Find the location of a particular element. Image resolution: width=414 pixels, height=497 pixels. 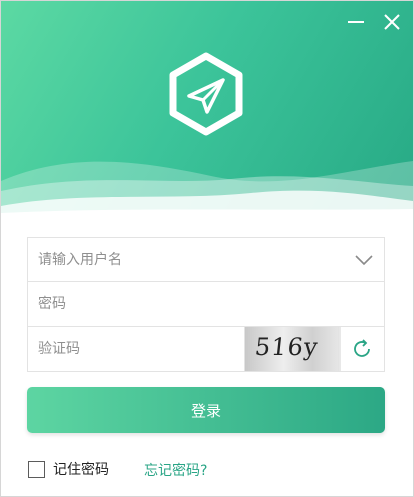

captcha-refresh-button is located at coordinates (361, 349).